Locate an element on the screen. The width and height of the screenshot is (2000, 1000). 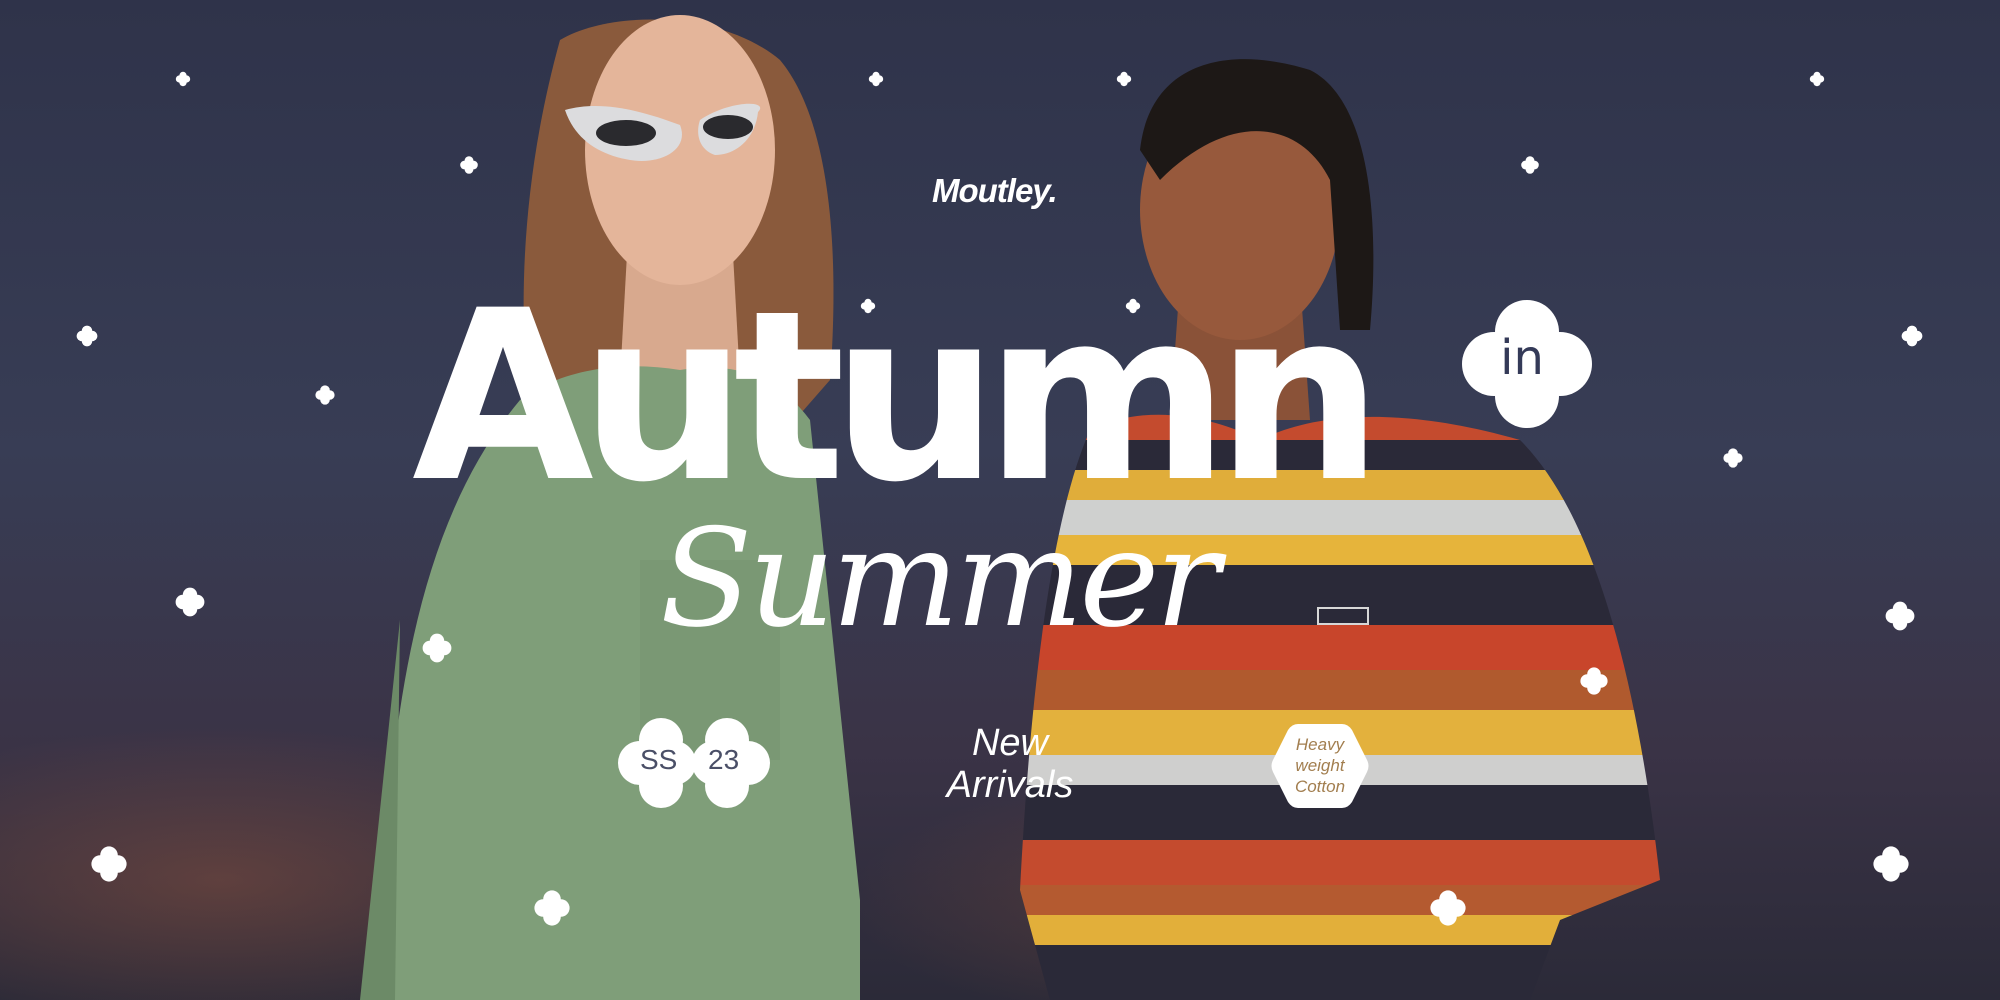
fabric-text: Heavy weight Cotton is located at coordinates (1320, 765).